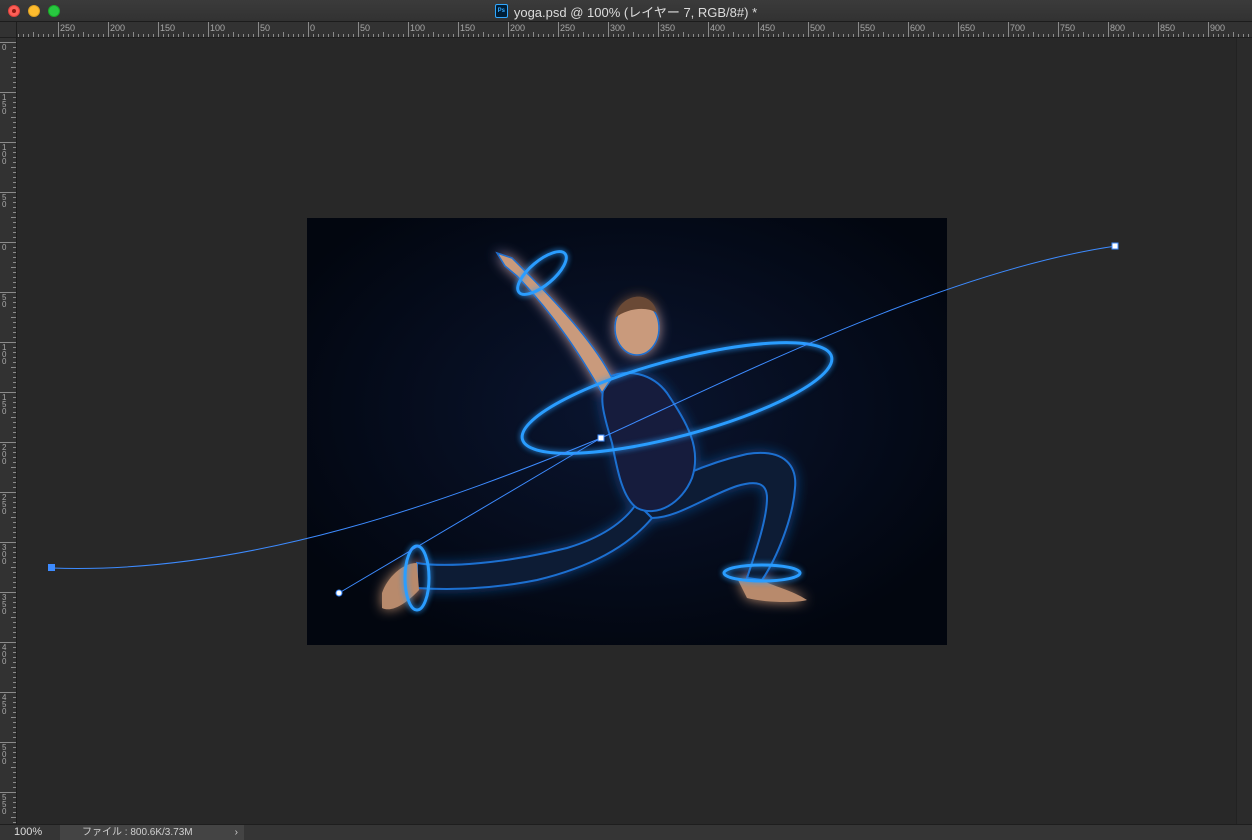  Describe the element at coordinates (4, 504) in the screenshot. I see `ruler-v-label: 250` at that location.